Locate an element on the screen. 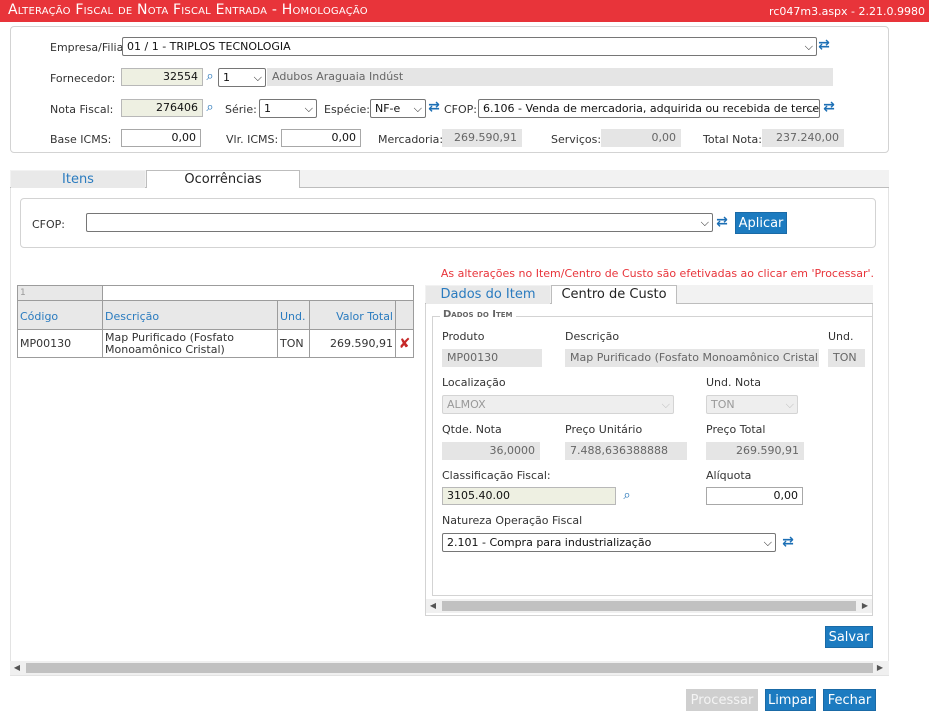 The width and height of the screenshot is (929, 715). cell-codigo: MP00130 is located at coordinates (60, 343).